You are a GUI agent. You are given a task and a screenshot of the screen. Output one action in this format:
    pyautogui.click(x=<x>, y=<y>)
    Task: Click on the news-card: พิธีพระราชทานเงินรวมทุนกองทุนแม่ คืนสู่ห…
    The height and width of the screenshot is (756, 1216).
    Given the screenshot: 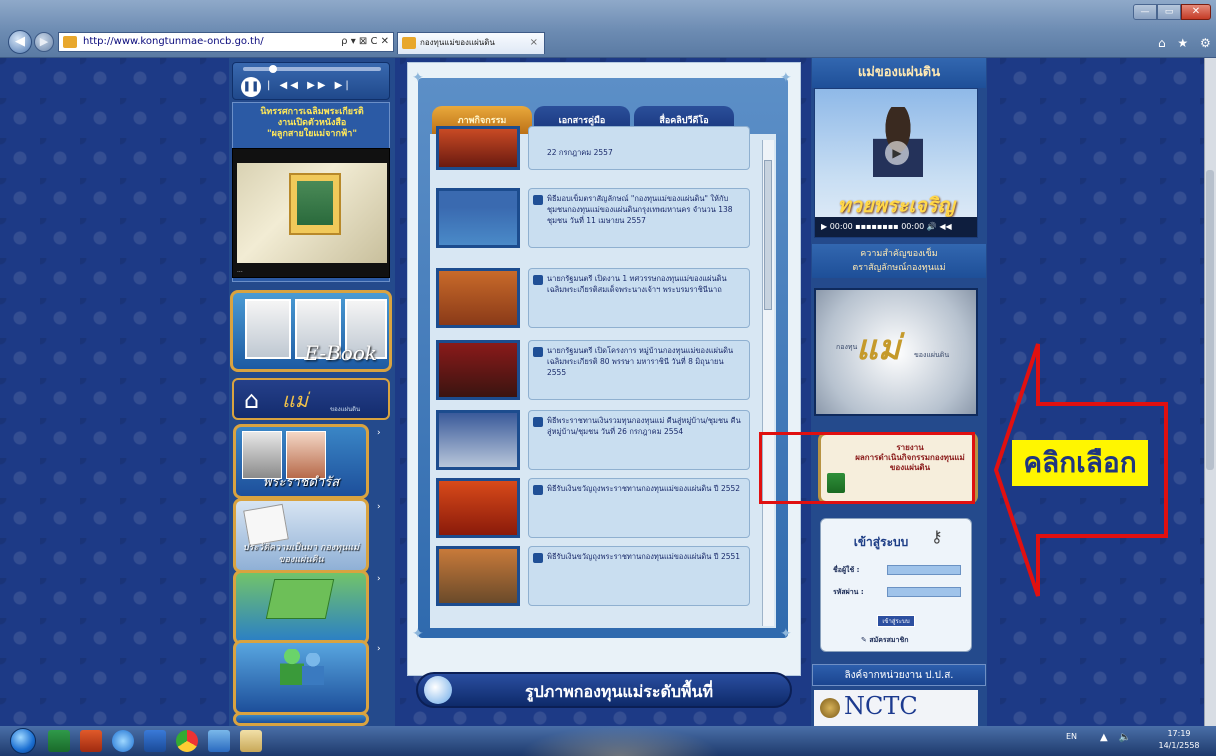 What is the action you would take?
    pyautogui.click(x=639, y=440)
    